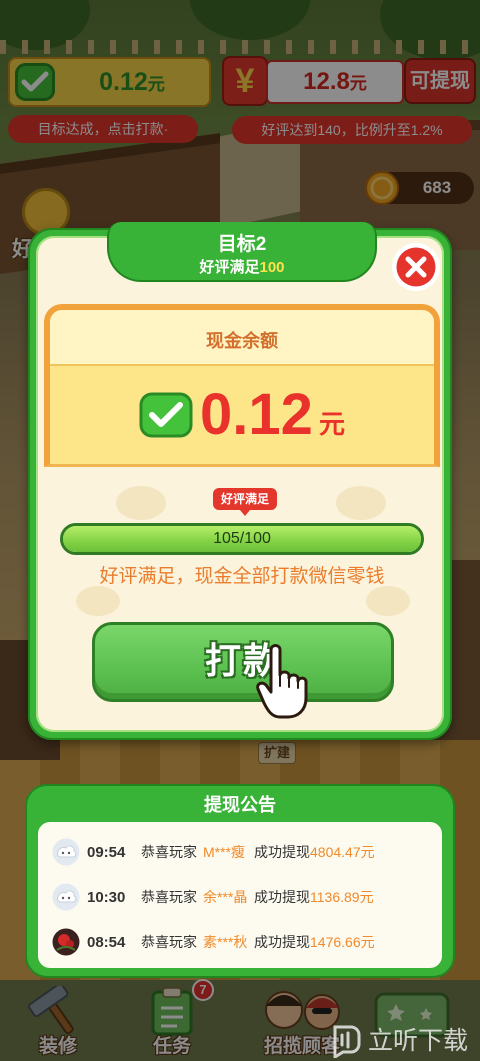  I want to click on flower-photo-avatar, so click(66, 942).